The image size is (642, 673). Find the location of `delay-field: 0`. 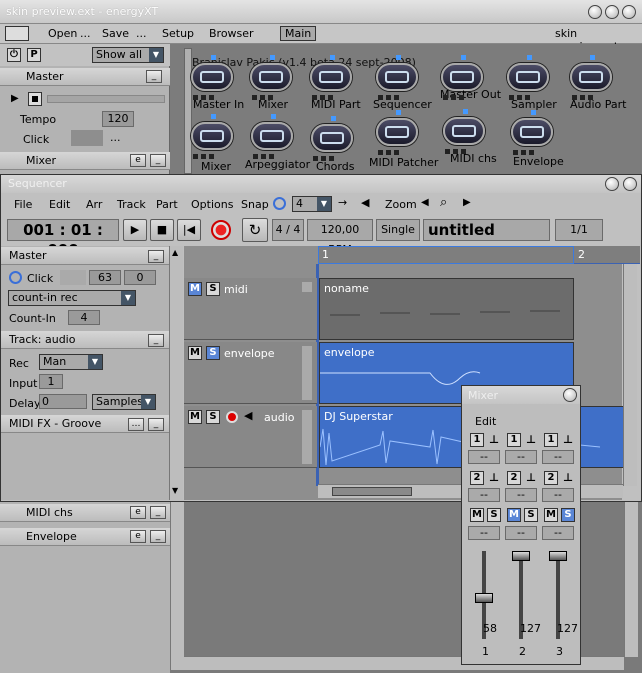

delay-field: 0 is located at coordinates (63, 401).